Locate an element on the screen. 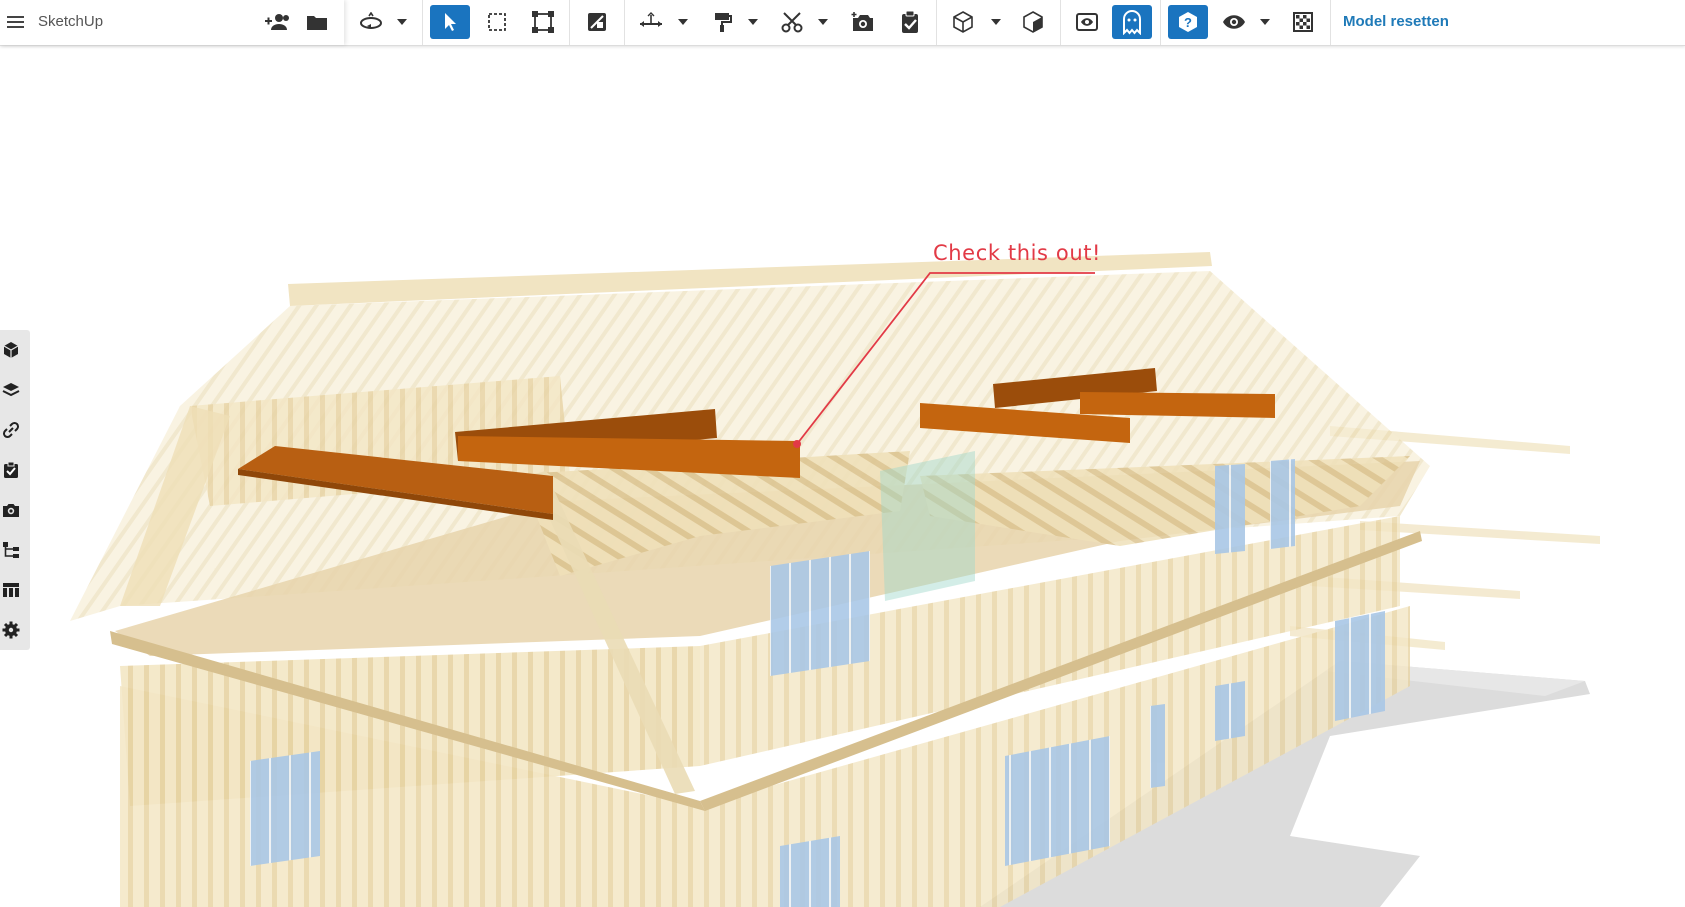  top-toolbar: SketchUp ? Model resetten is located at coordinates (842, 23).